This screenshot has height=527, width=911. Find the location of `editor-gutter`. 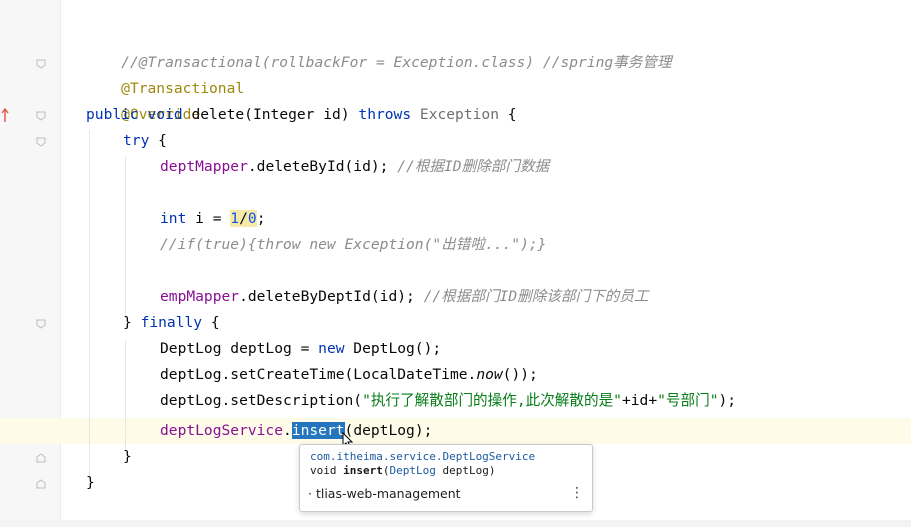

editor-gutter is located at coordinates (30, 263).